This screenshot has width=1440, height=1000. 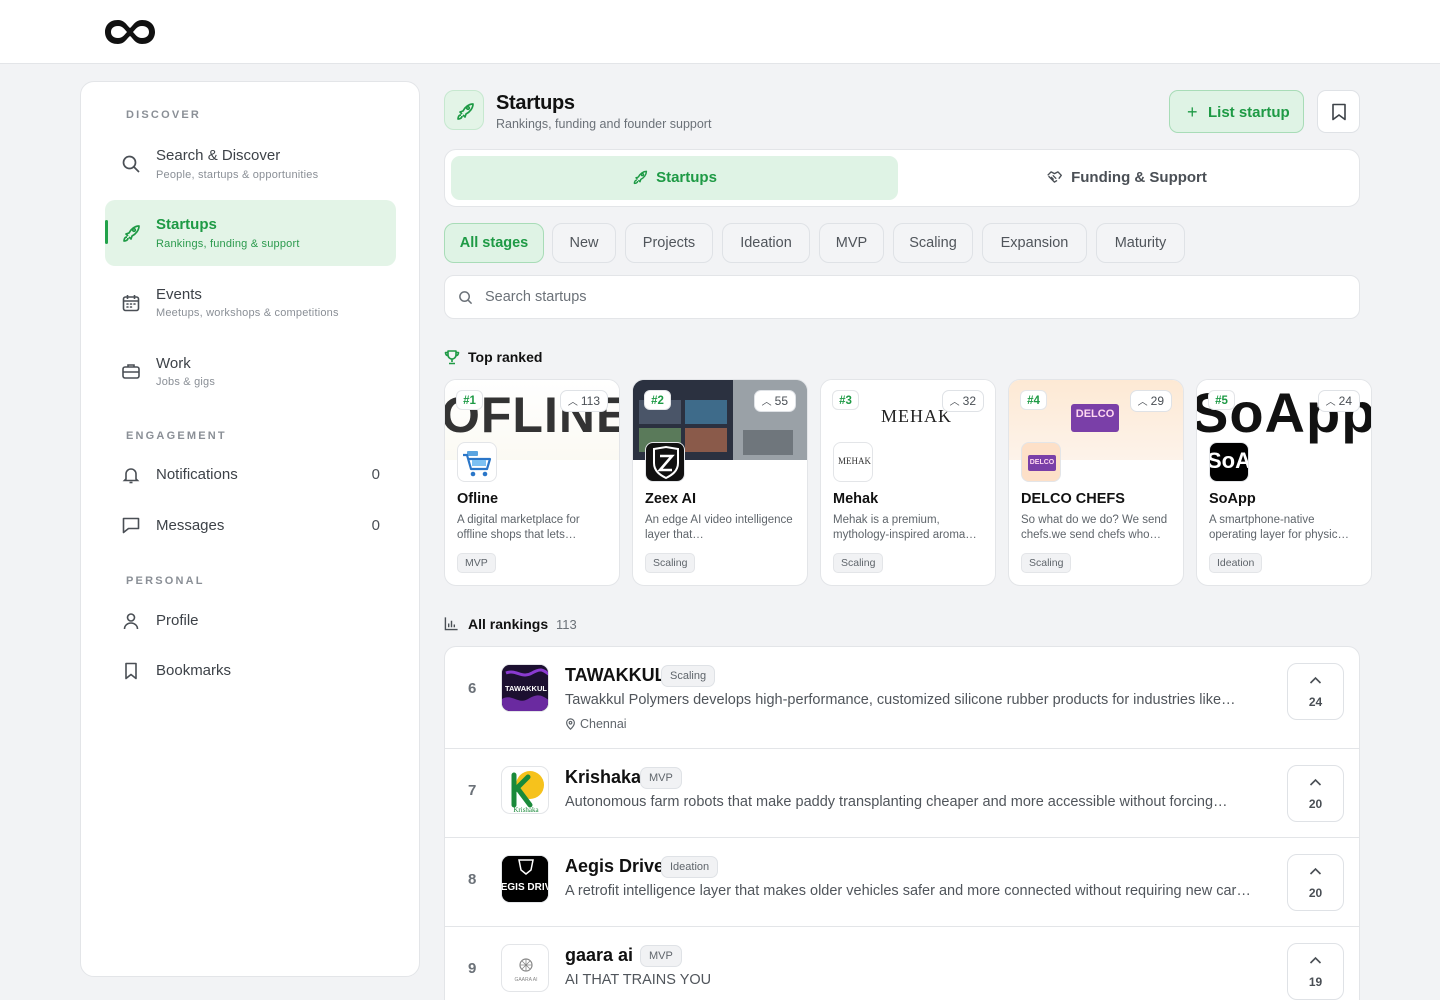 What do you see at coordinates (781, 401) in the screenshot?
I see `vote-number: 55` at bounding box center [781, 401].